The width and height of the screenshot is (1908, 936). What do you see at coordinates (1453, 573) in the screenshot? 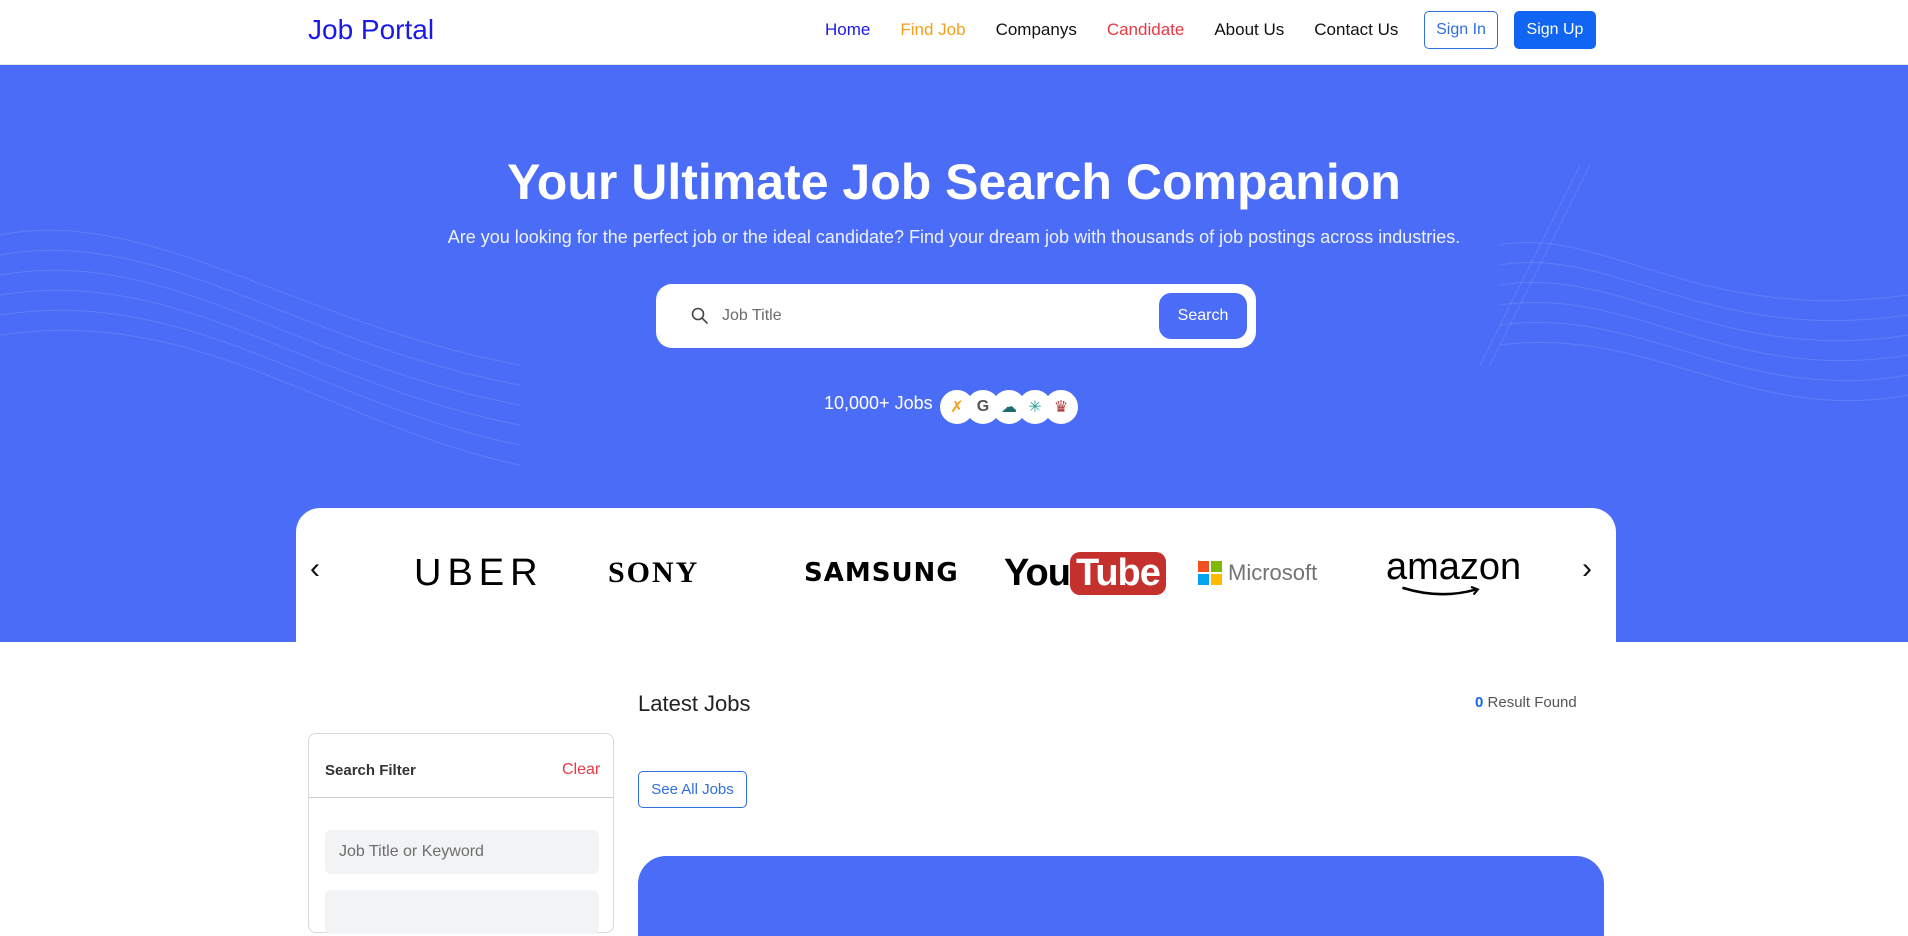
I see `amazon-logo: amazon` at bounding box center [1453, 573].